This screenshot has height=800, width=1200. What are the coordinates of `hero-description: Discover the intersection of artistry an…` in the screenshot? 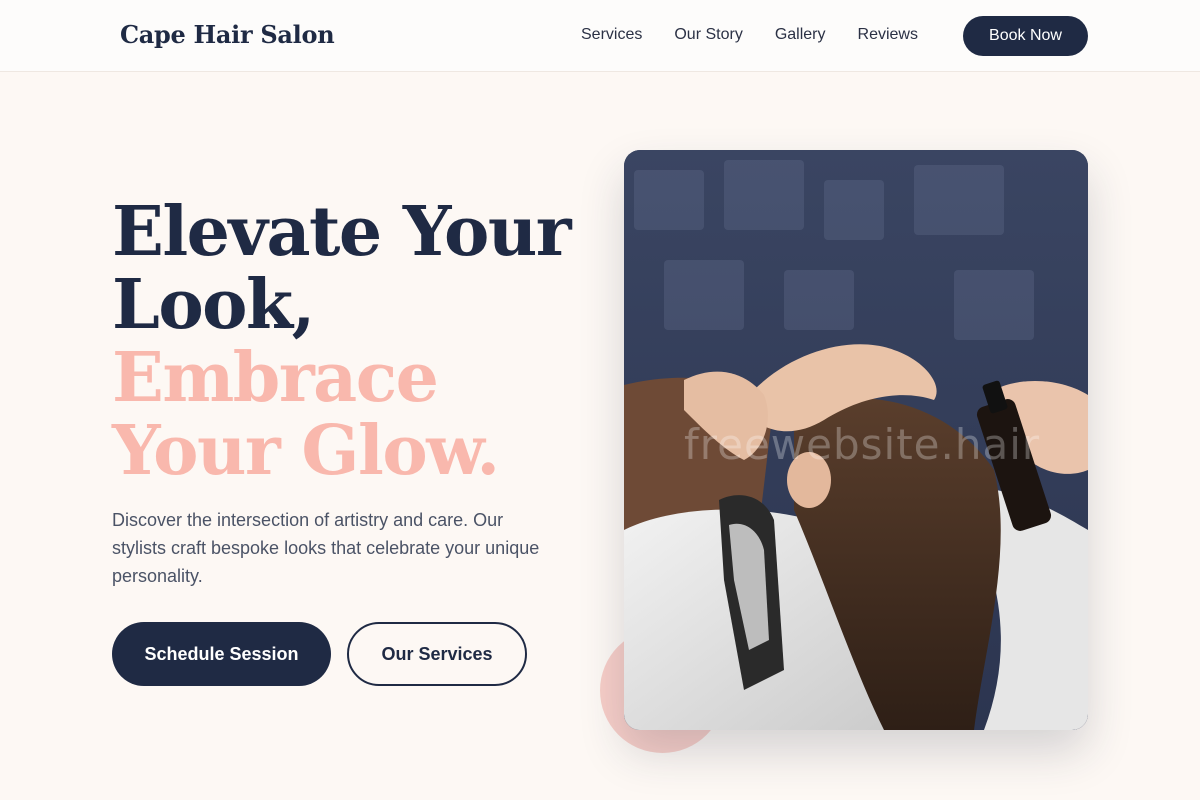 It's located at (326, 548).